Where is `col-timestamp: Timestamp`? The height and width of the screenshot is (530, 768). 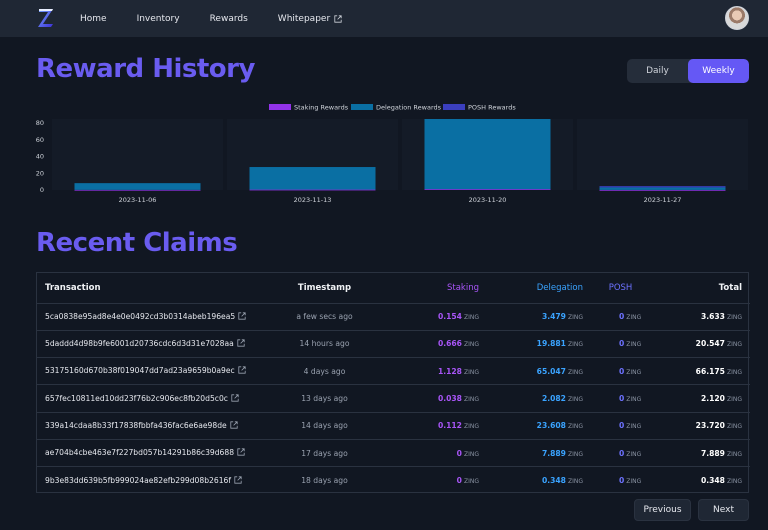 col-timestamp: Timestamp is located at coordinates (324, 288).